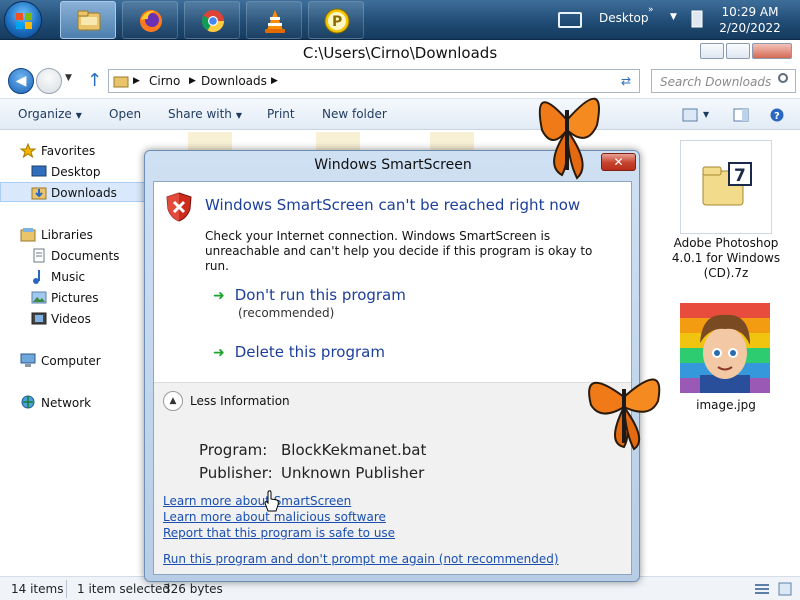 The image size is (800, 600). I want to click on change-view-icon, so click(690, 115).